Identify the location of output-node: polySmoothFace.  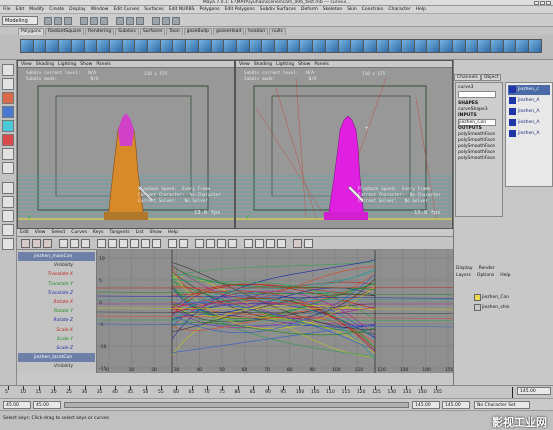
(476, 158).